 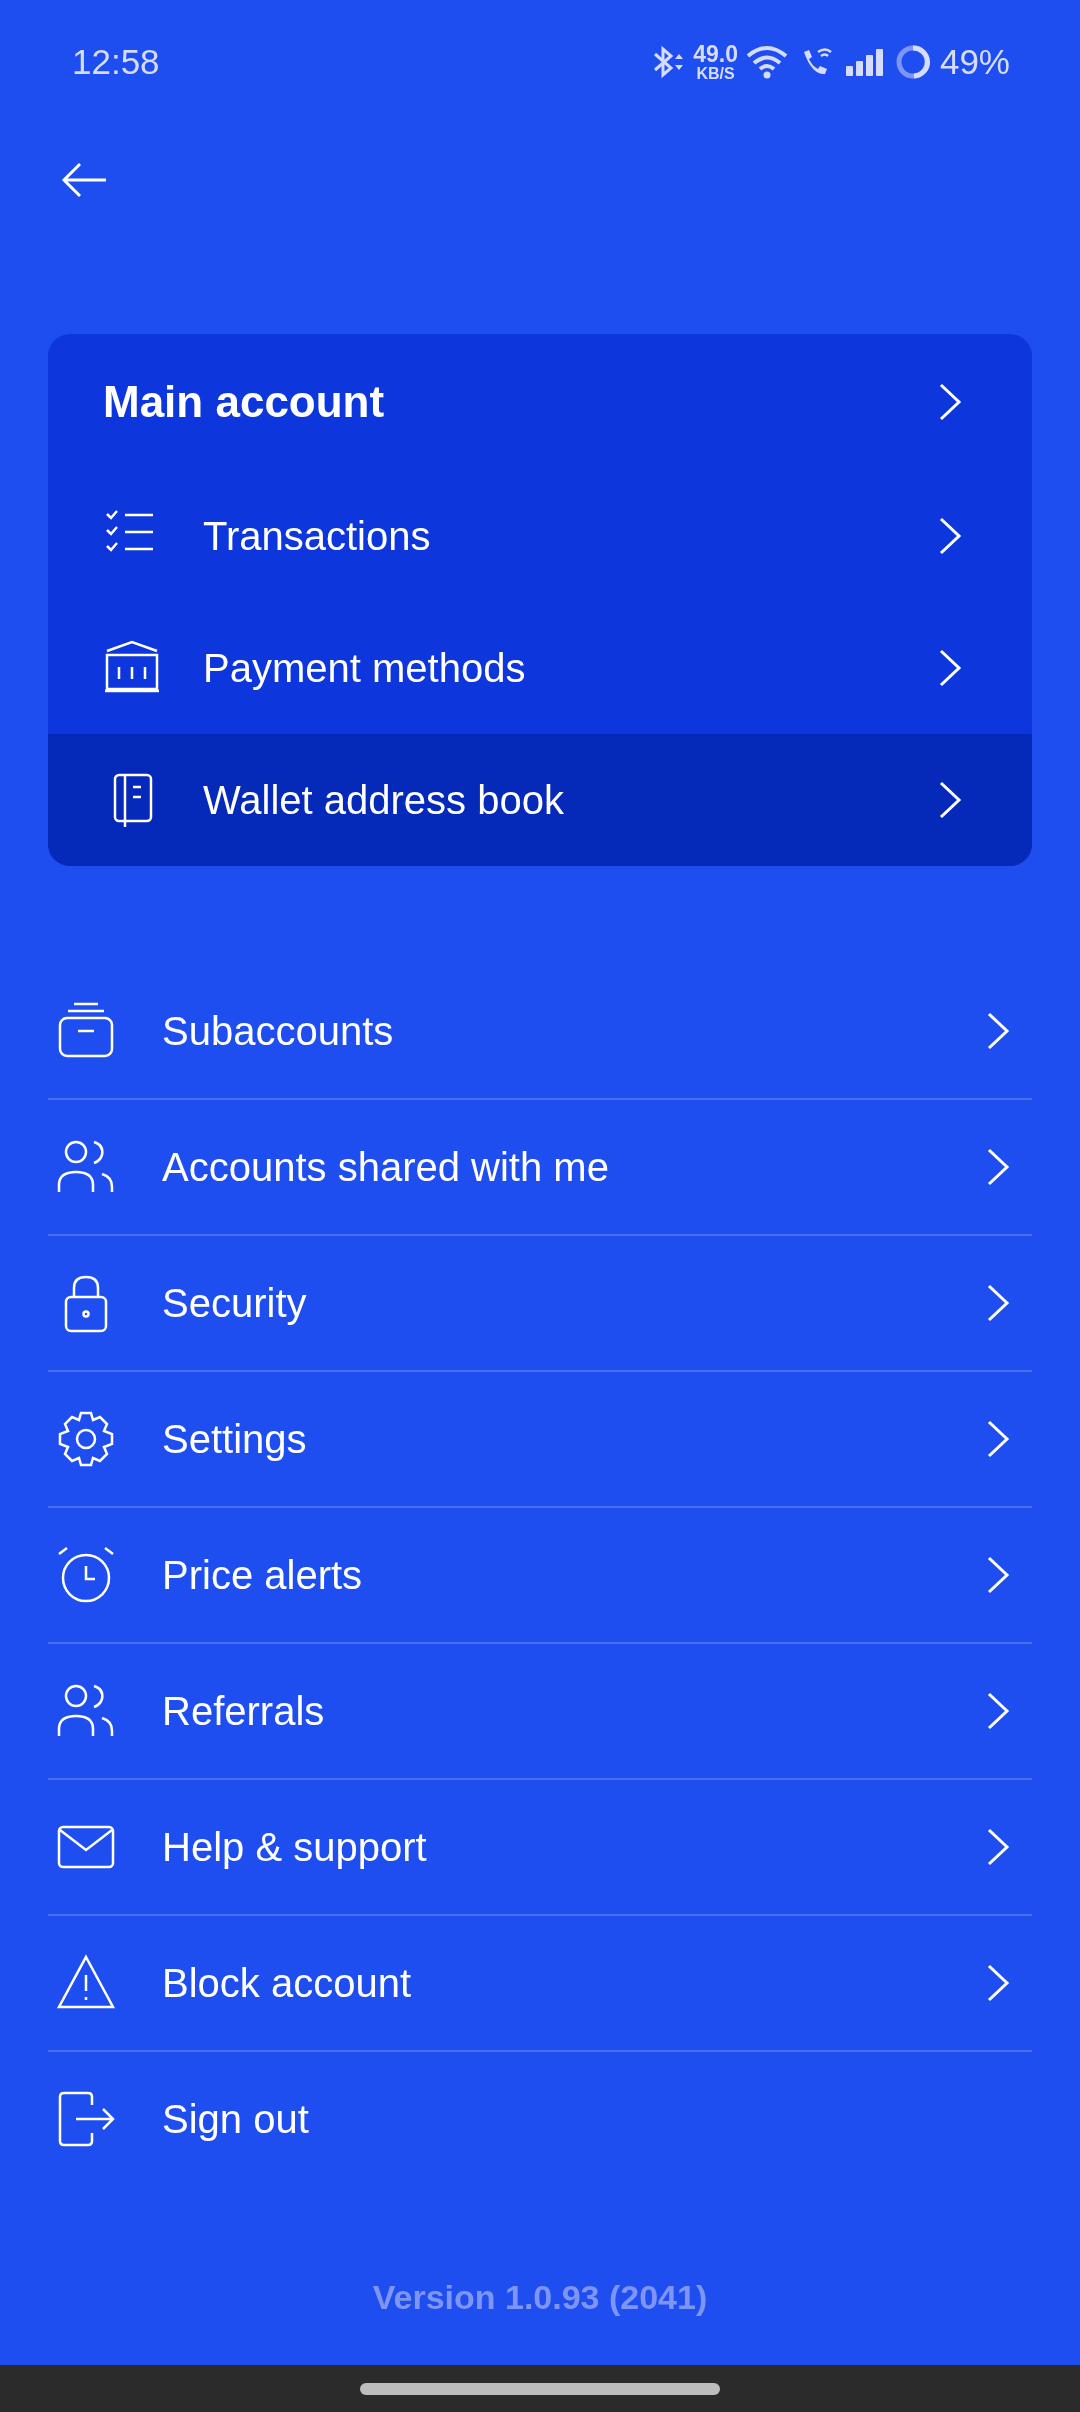 I want to click on bluetooth-icon, so click(x=668, y=62).